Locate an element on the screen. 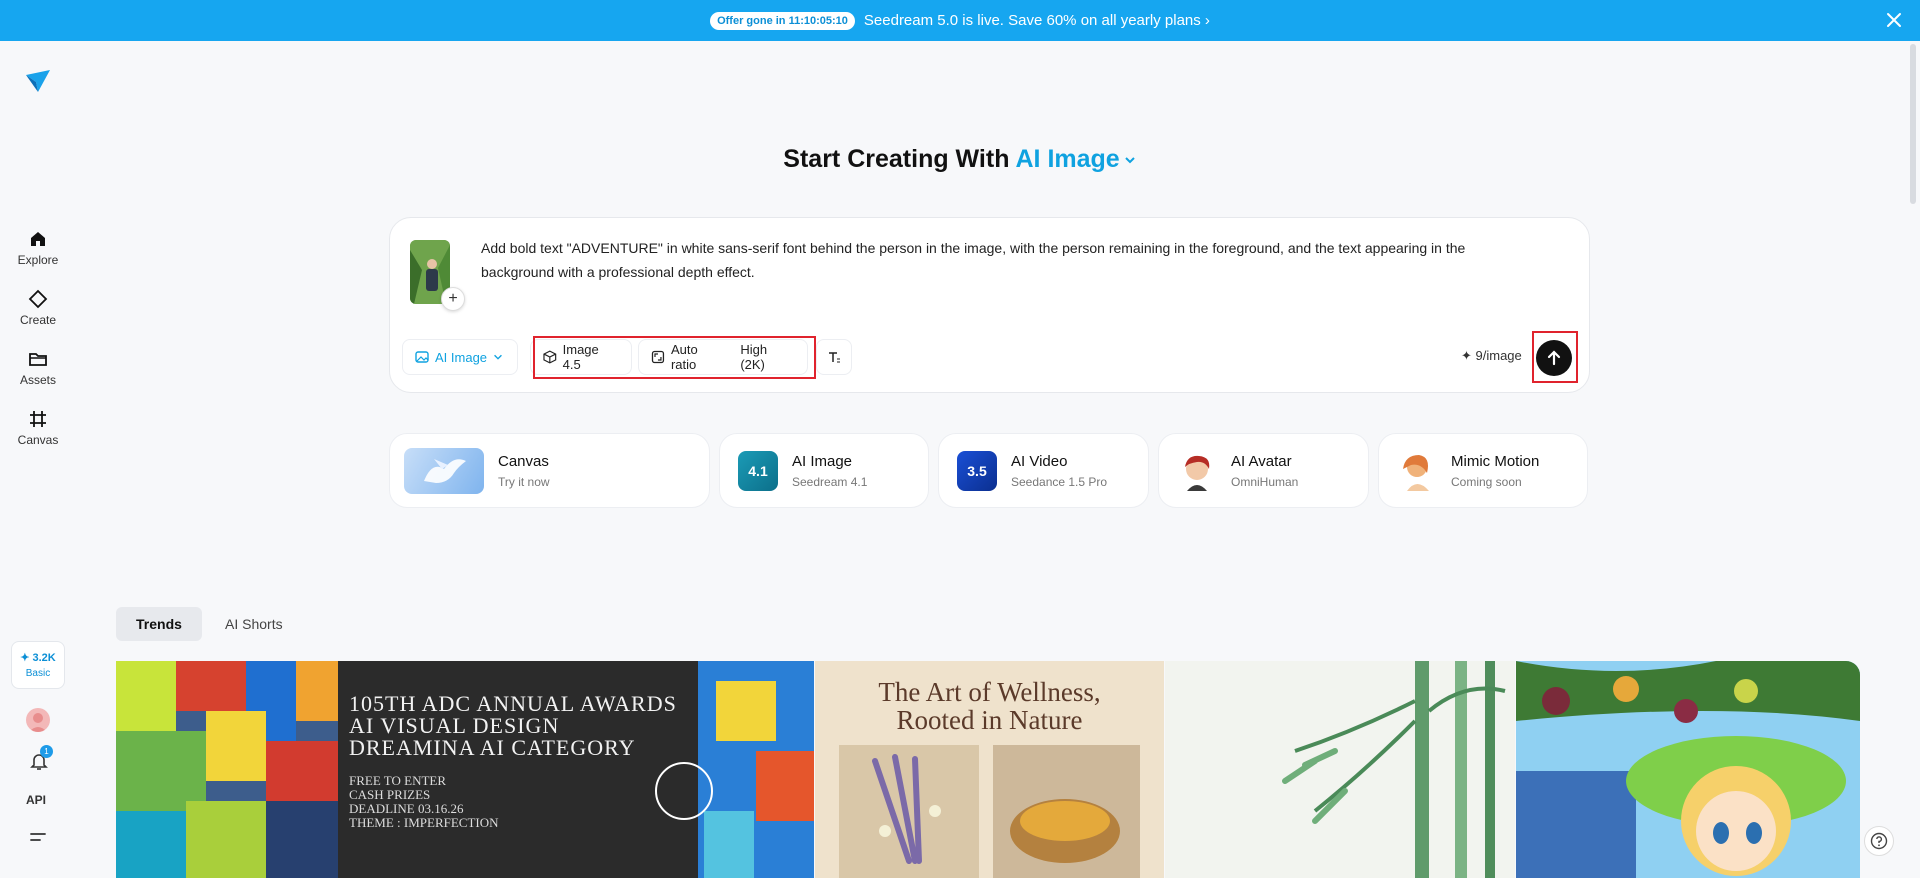  sidebar-item-canvas: Canvas is located at coordinates (38, 428).